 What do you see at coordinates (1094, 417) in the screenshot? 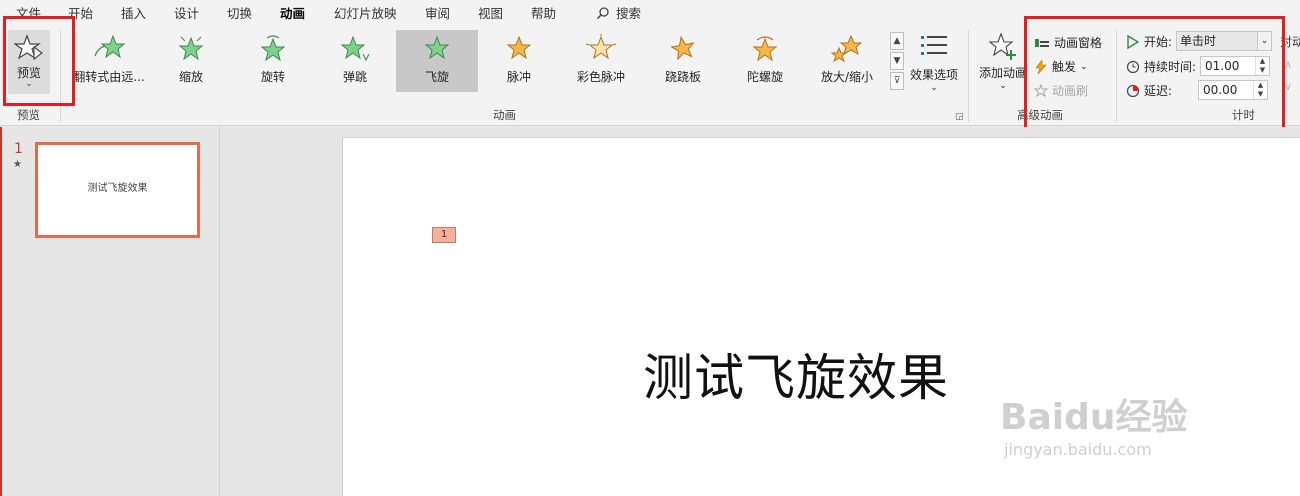
I see `watermark-logo: Baidu经验` at bounding box center [1094, 417].